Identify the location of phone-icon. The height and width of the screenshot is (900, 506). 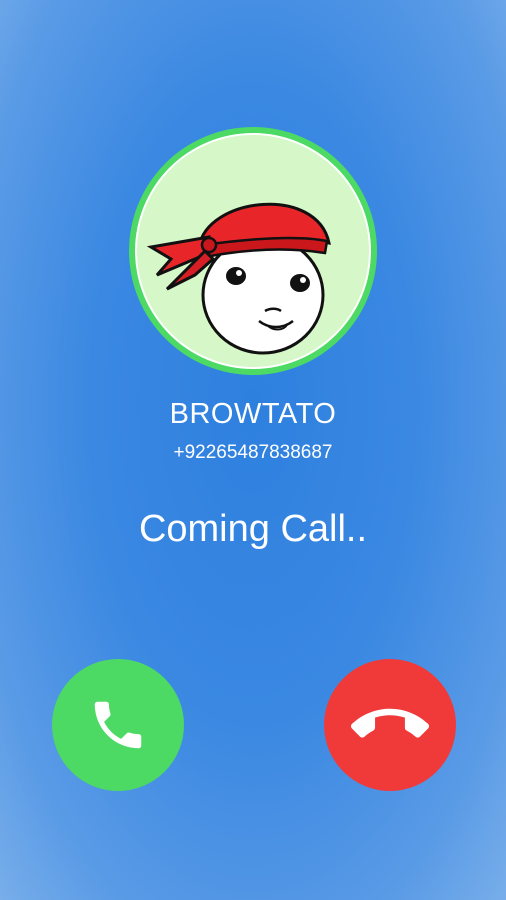
(118, 725).